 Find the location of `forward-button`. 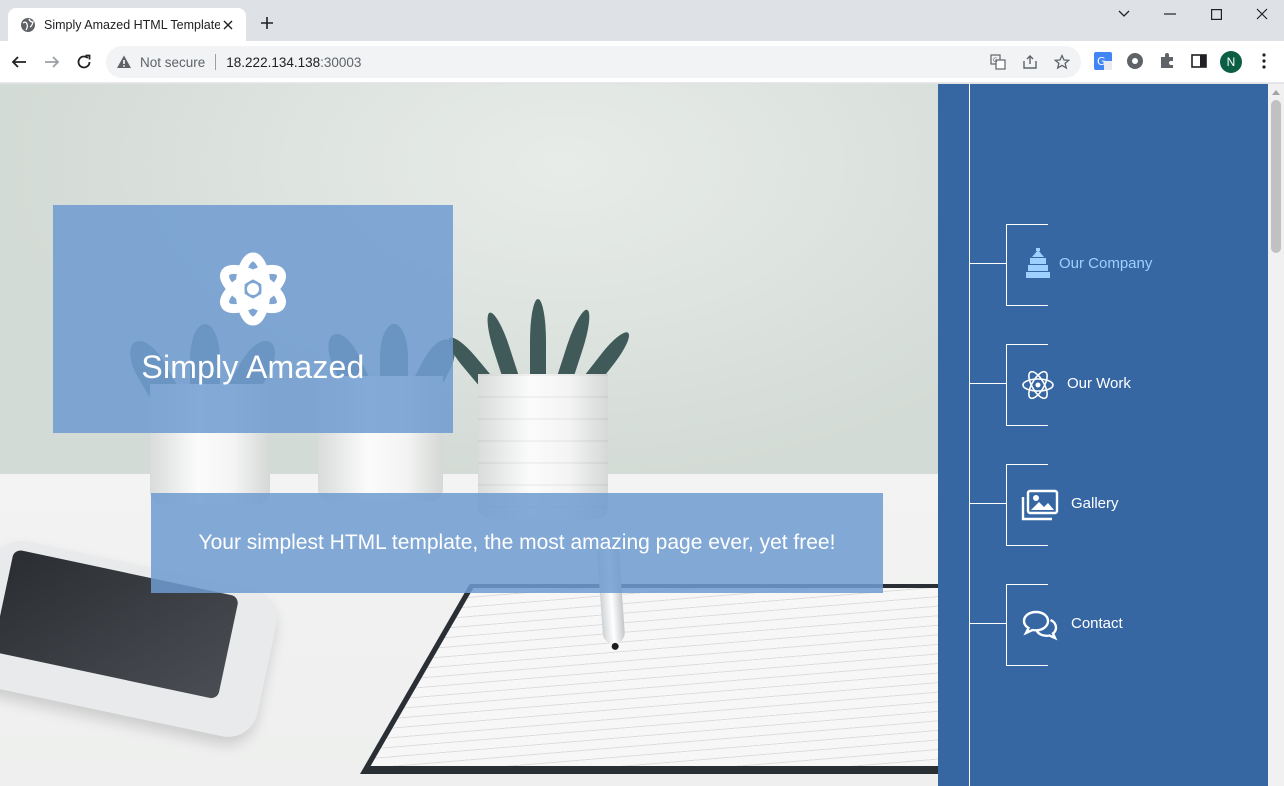

forward-button is located at coordinates (52, 62).